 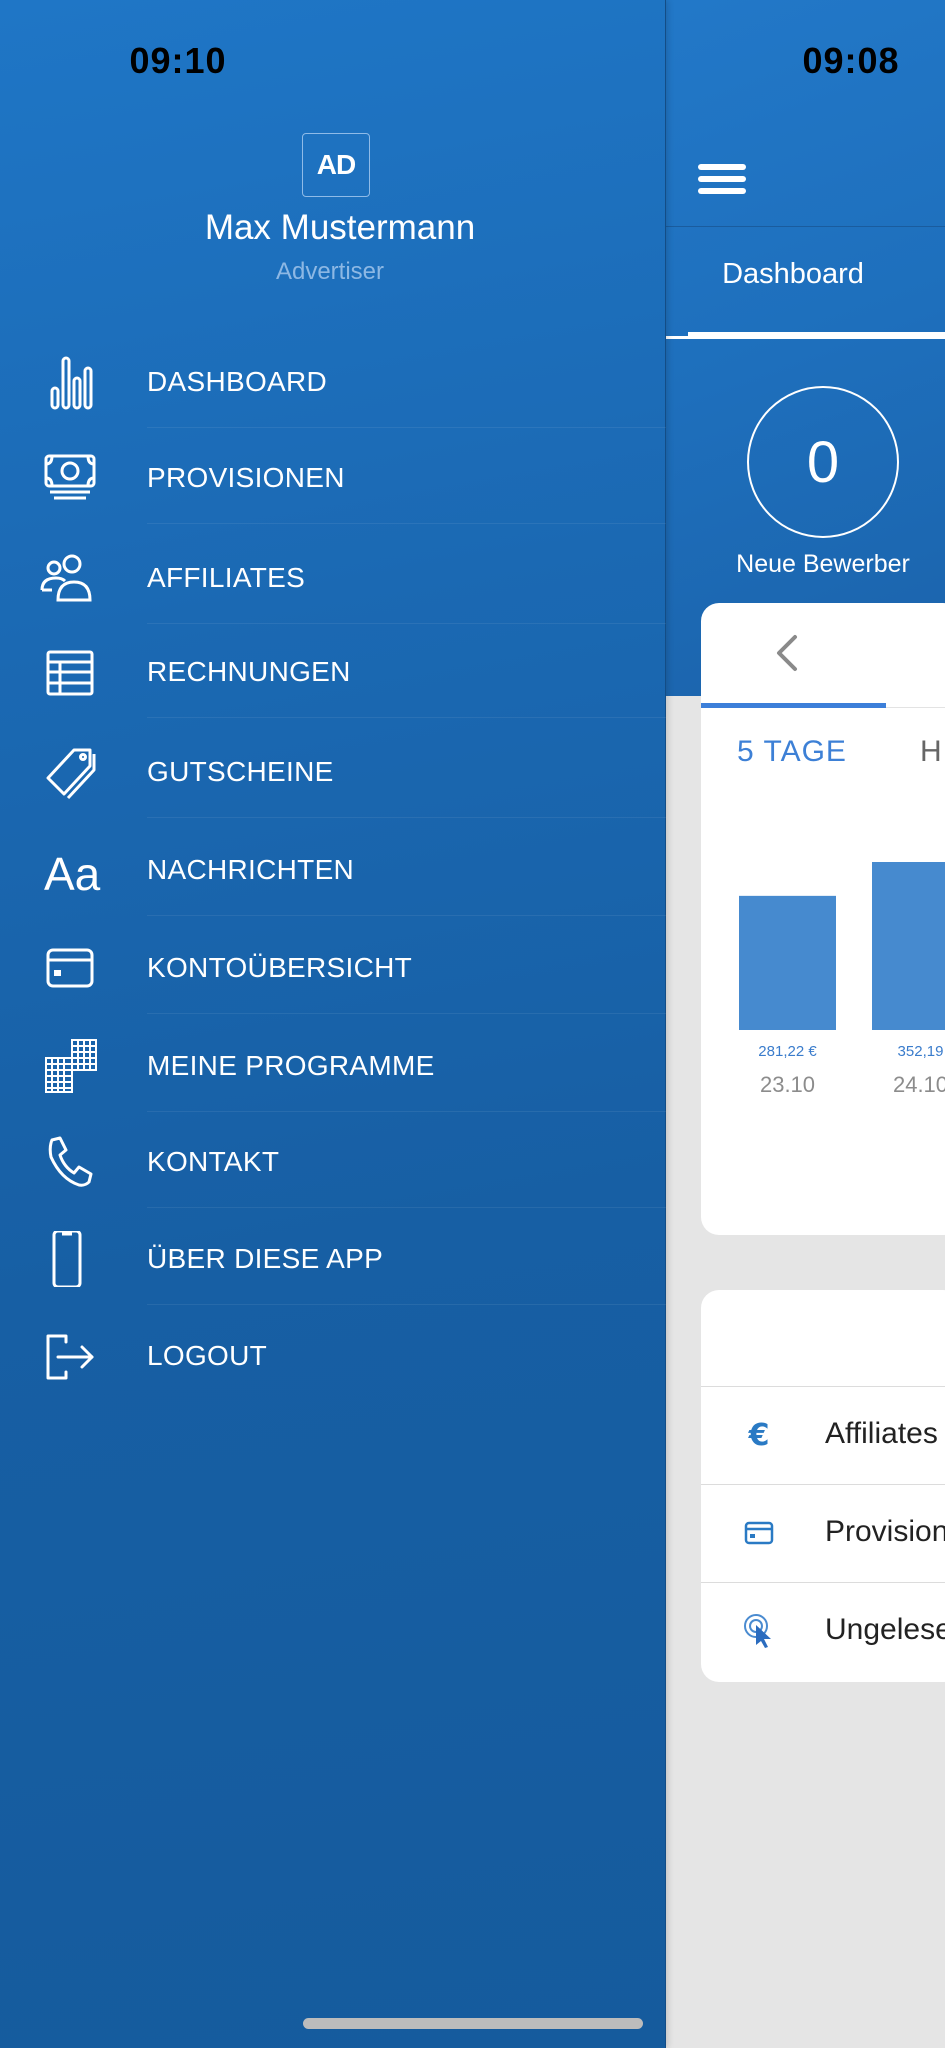 I want to click on tab-dashboard: Dashboard, so click(x=793, y=274).